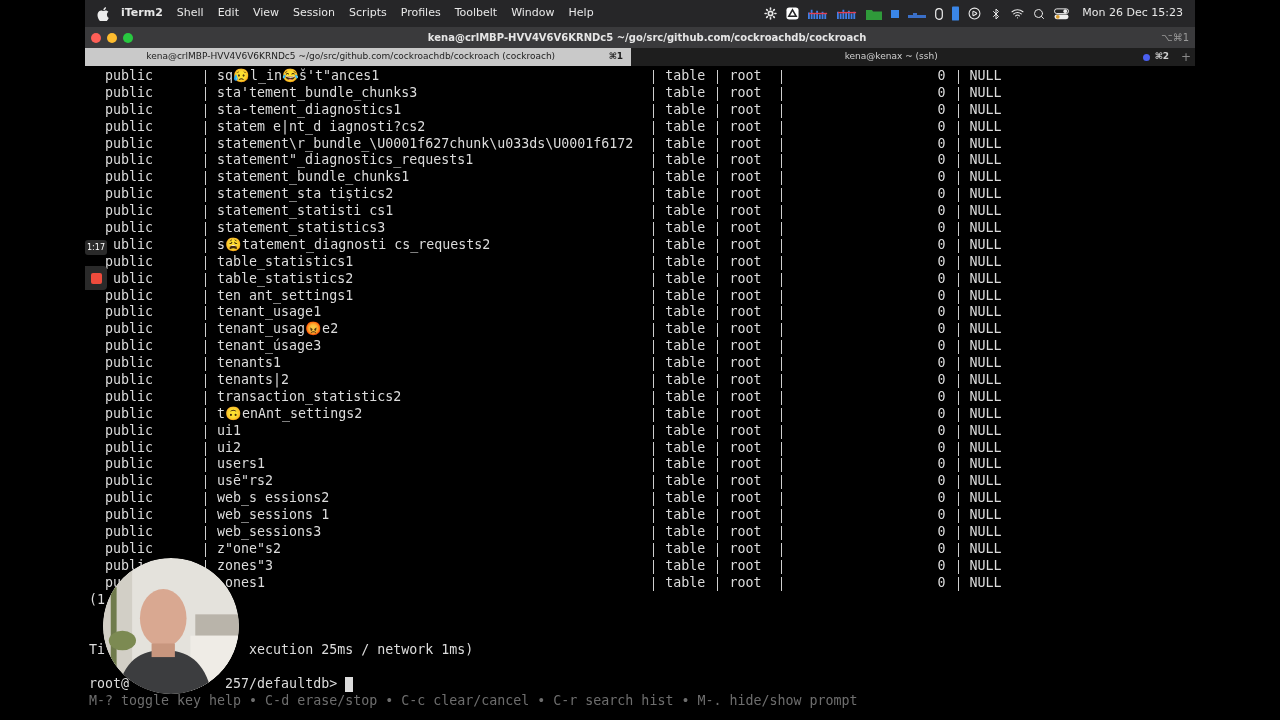  What do you see at coordinates (904, 57) in the screenshot?
I see `tab: kena@kenax ~ (ssh) ⌘2` at bounding box center [904, 57].